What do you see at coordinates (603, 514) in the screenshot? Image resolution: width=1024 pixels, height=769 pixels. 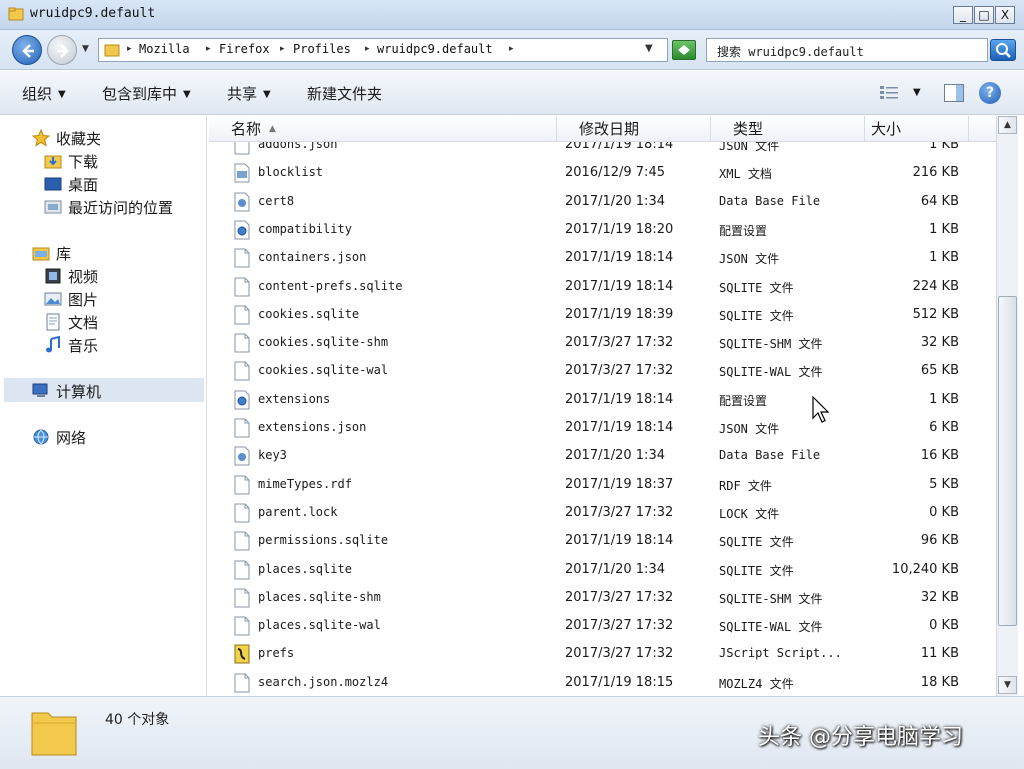 I see `table-row: parent.lock 2017/3/27 17:32 LOCK 文件 0 KB` at bounding box center [603, 514].